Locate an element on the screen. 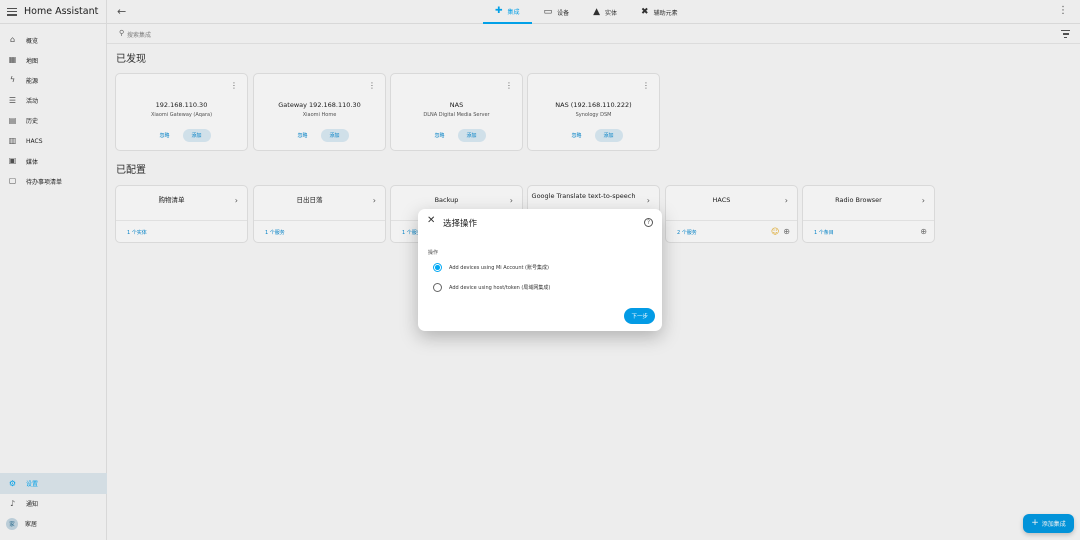  radio-button-selected is located at coordinates (437, 267).